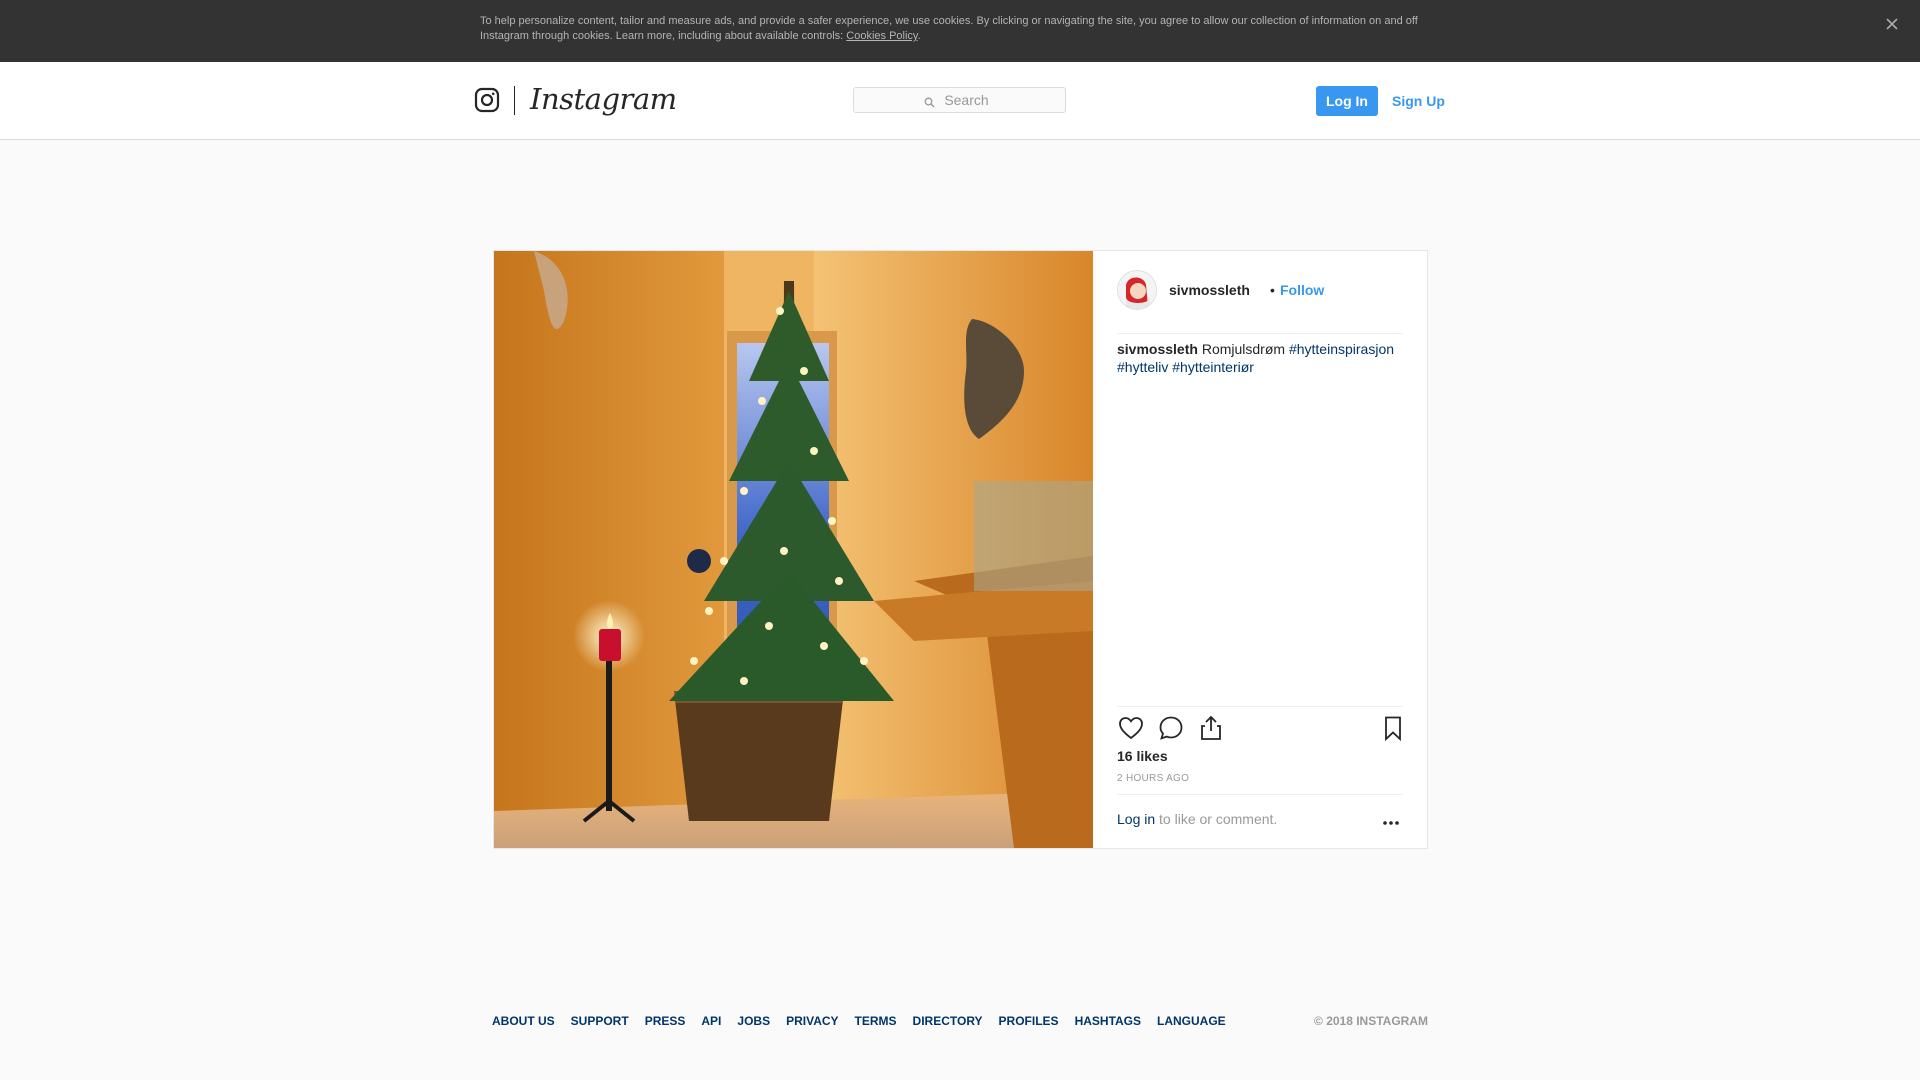  I want to click on logo-divider, so click(514, 100).